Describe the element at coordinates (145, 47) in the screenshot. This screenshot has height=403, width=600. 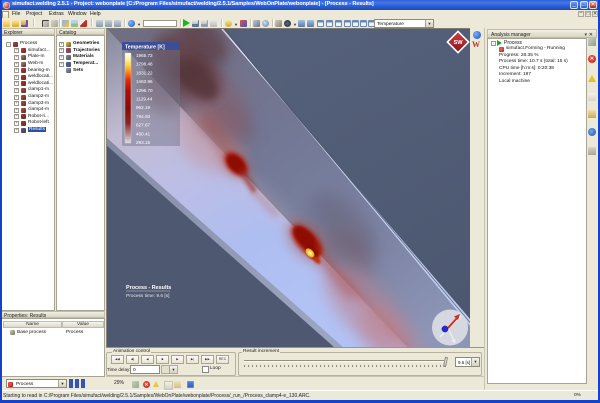
I see `svg-text: Temperature [K]` at that location.